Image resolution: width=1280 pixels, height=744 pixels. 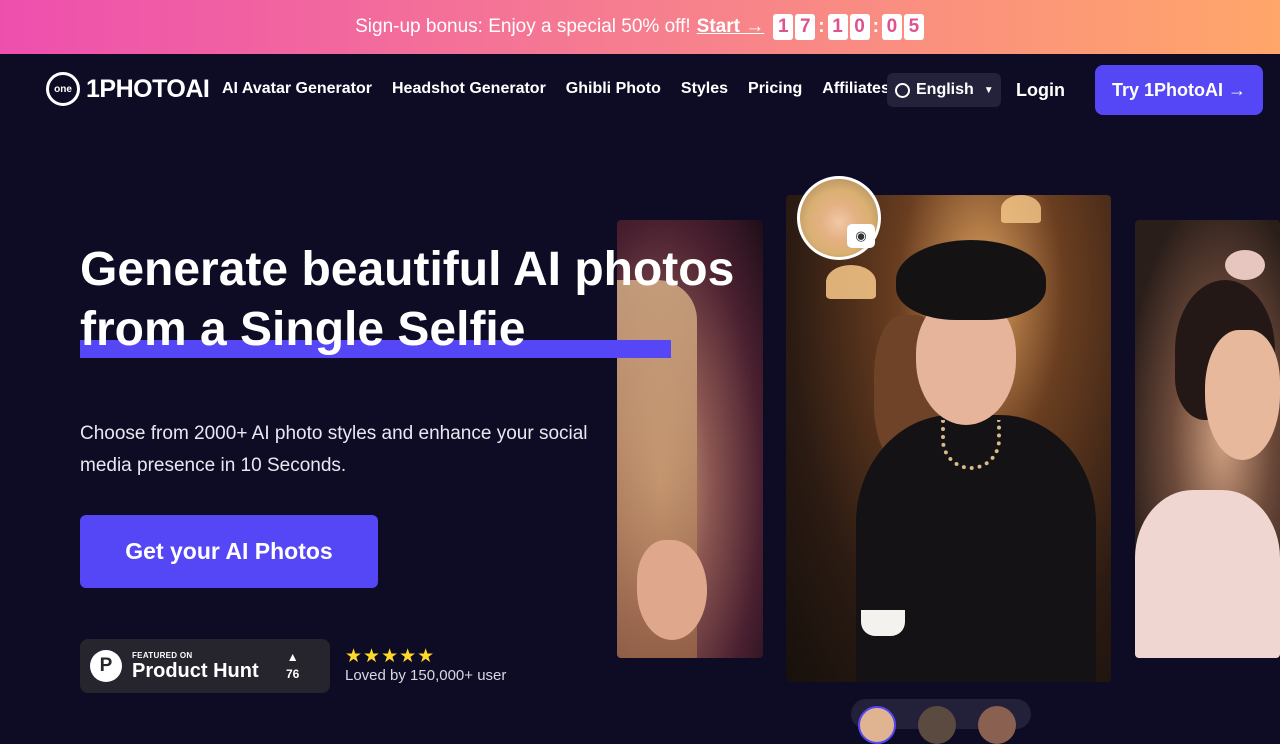 What do you see at coordinates (902, 90) in the screenshot?
I see `globe-icon` at bounding box center [902, 90].